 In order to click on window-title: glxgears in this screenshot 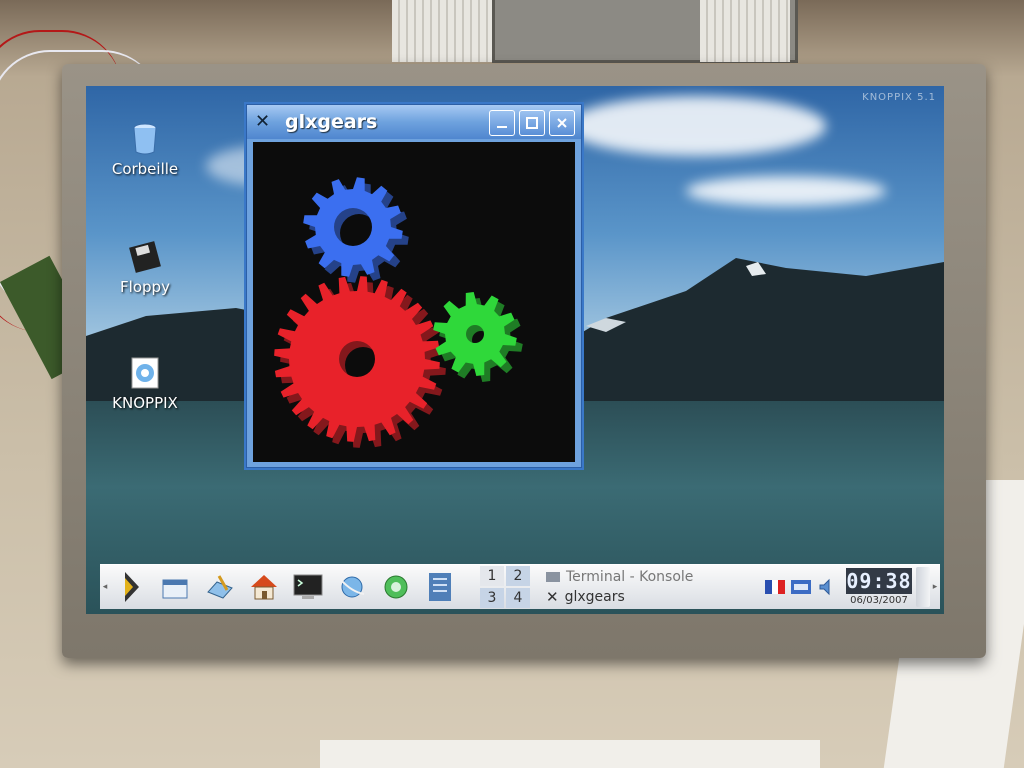, I will do `click(331, 122)`.